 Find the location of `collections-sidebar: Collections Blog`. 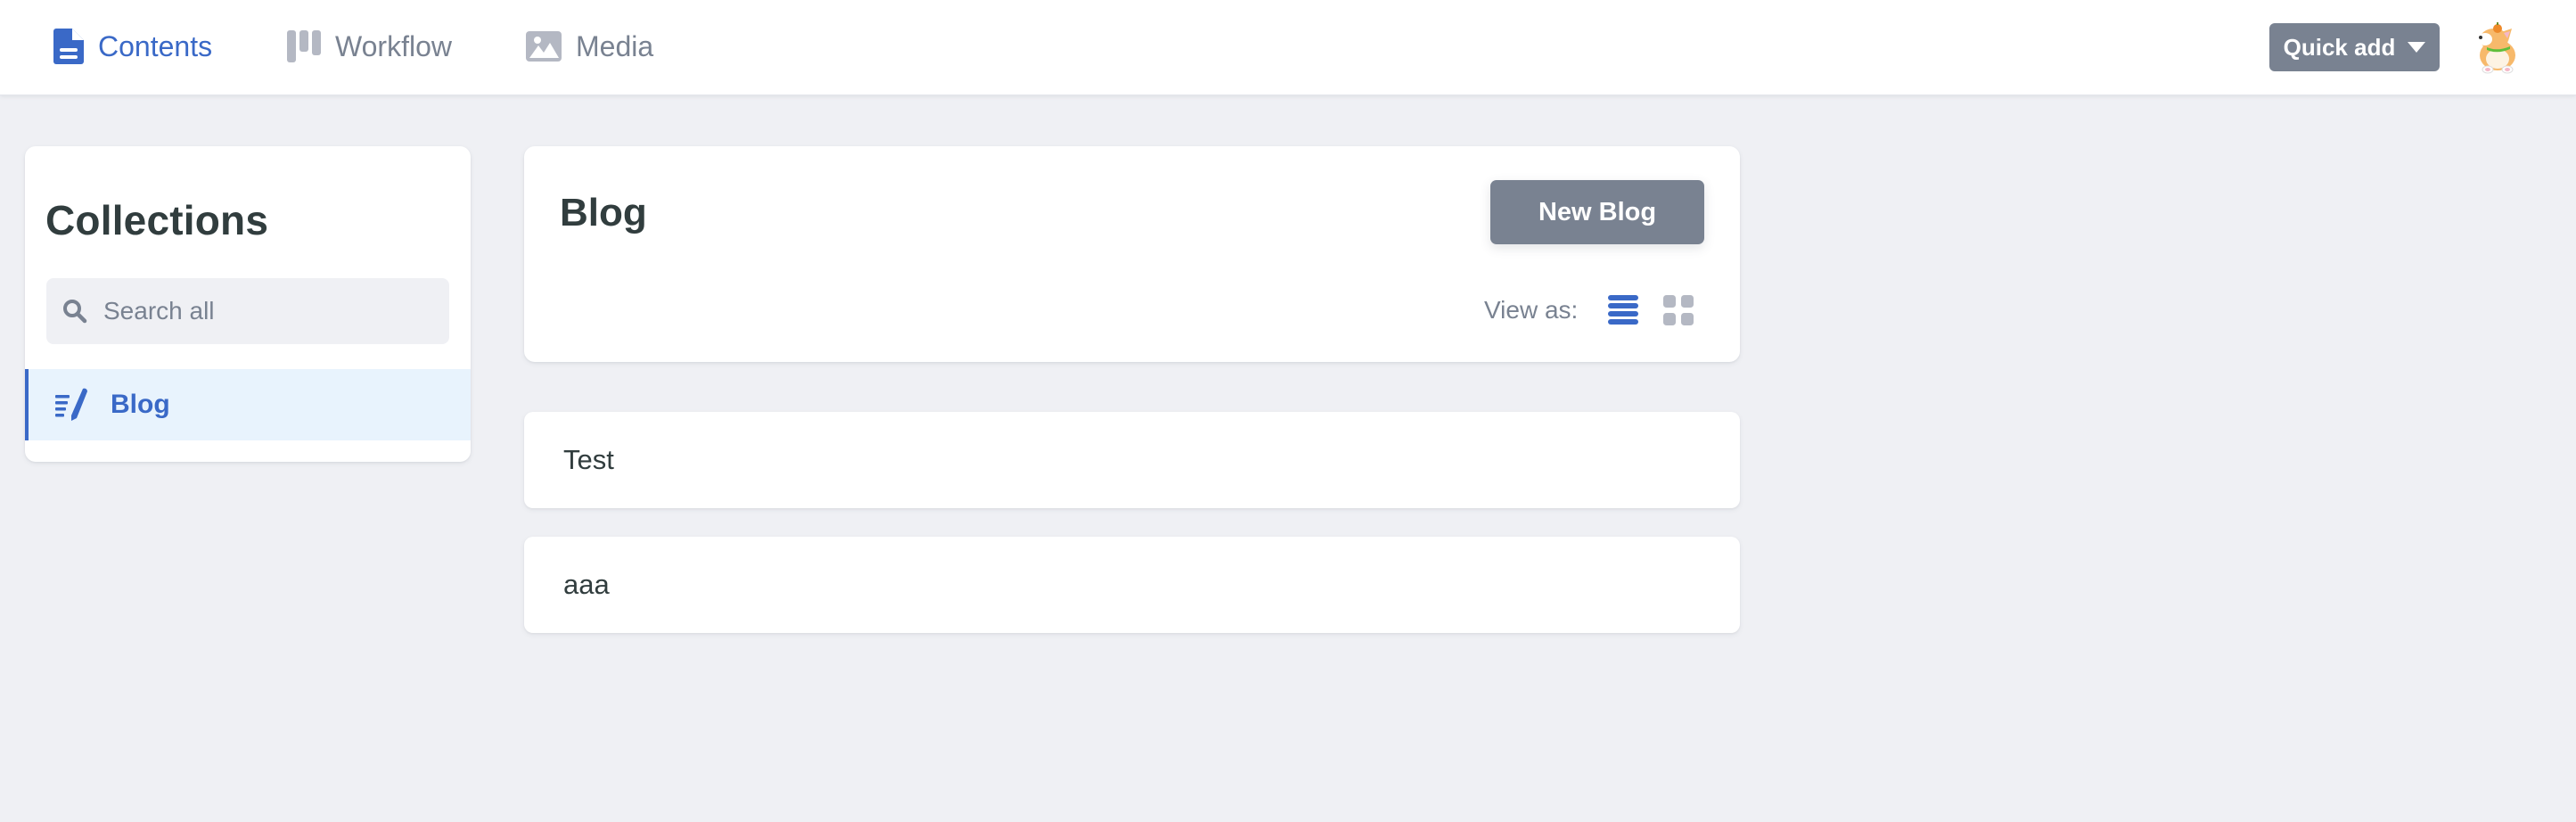

collections-sidebar: Collections Blog is located at coordinates (248, 304).